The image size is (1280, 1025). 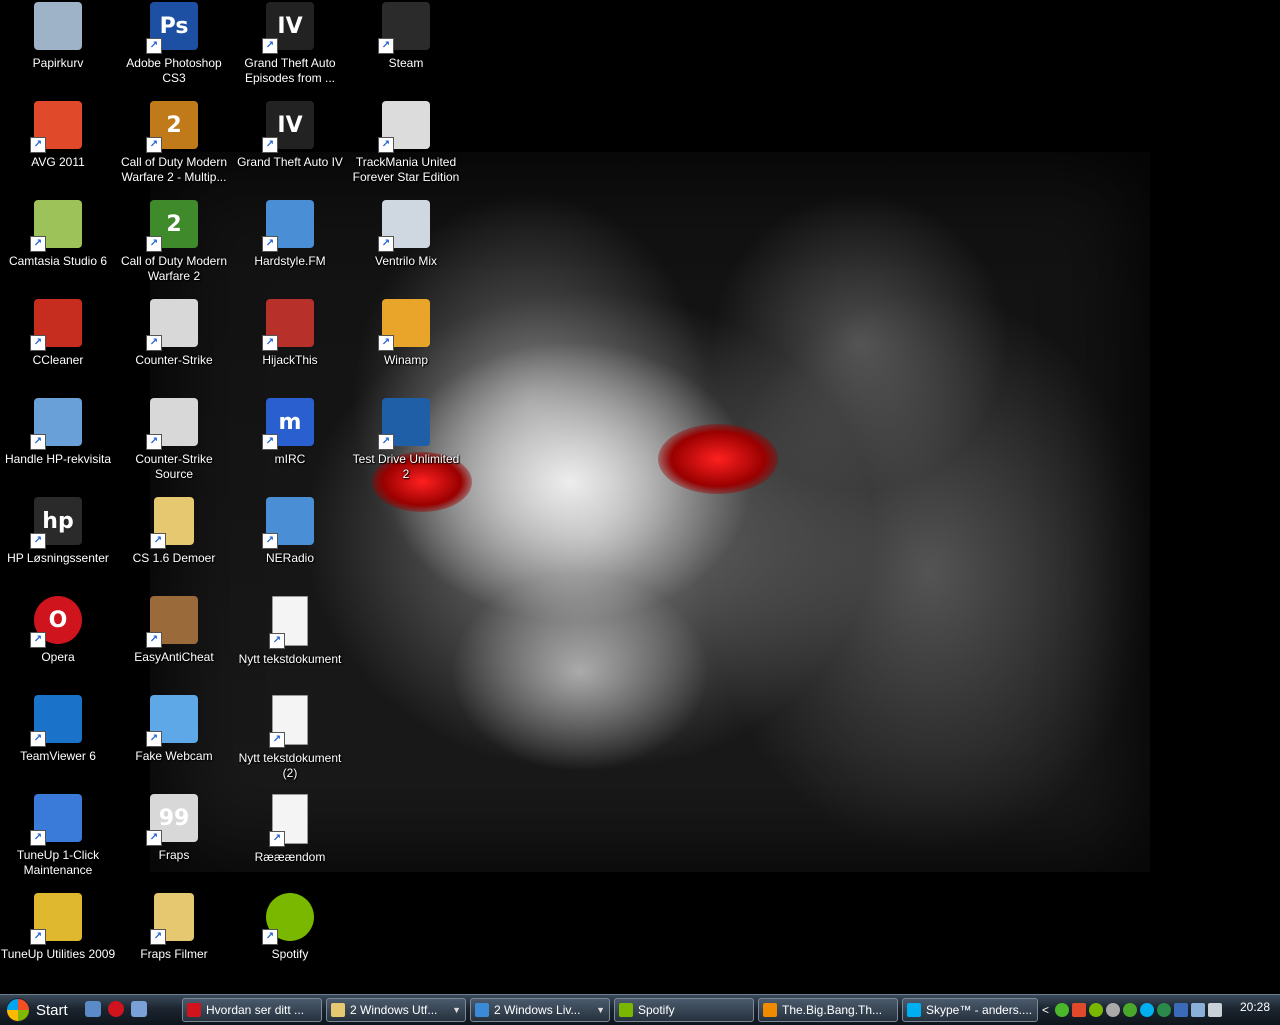 I want to click on desktop-icon: ↗ TuneUp Utilities 2009, so click(x=58, y=927).